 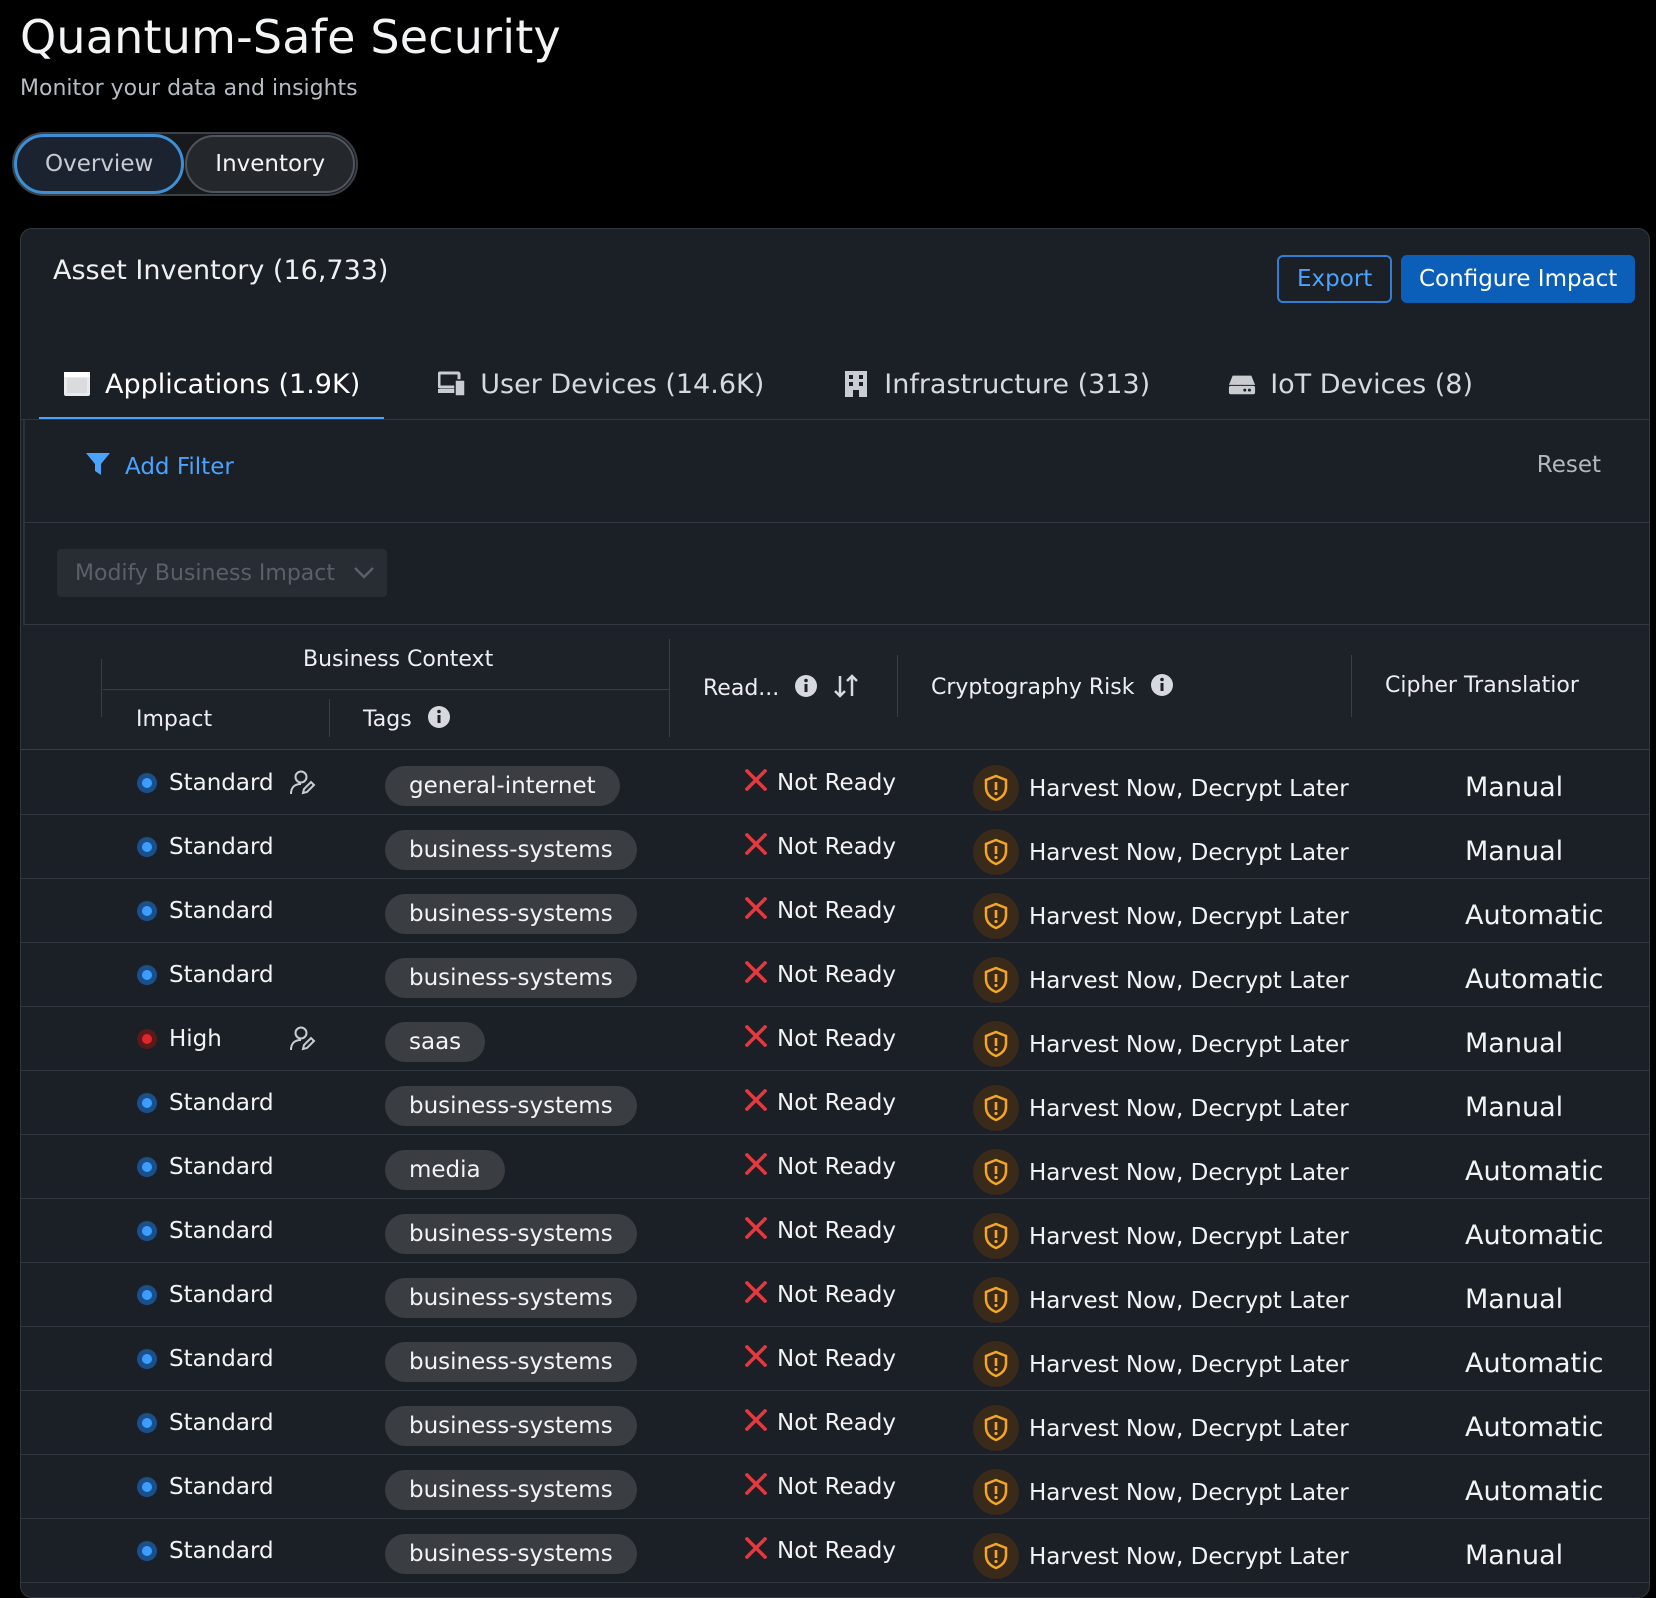 What do you see at coordinates (996, 384) in the screenshot?
I see `tab-infrastructure: Infrastructure (313)` at bounding box center [996, 384].